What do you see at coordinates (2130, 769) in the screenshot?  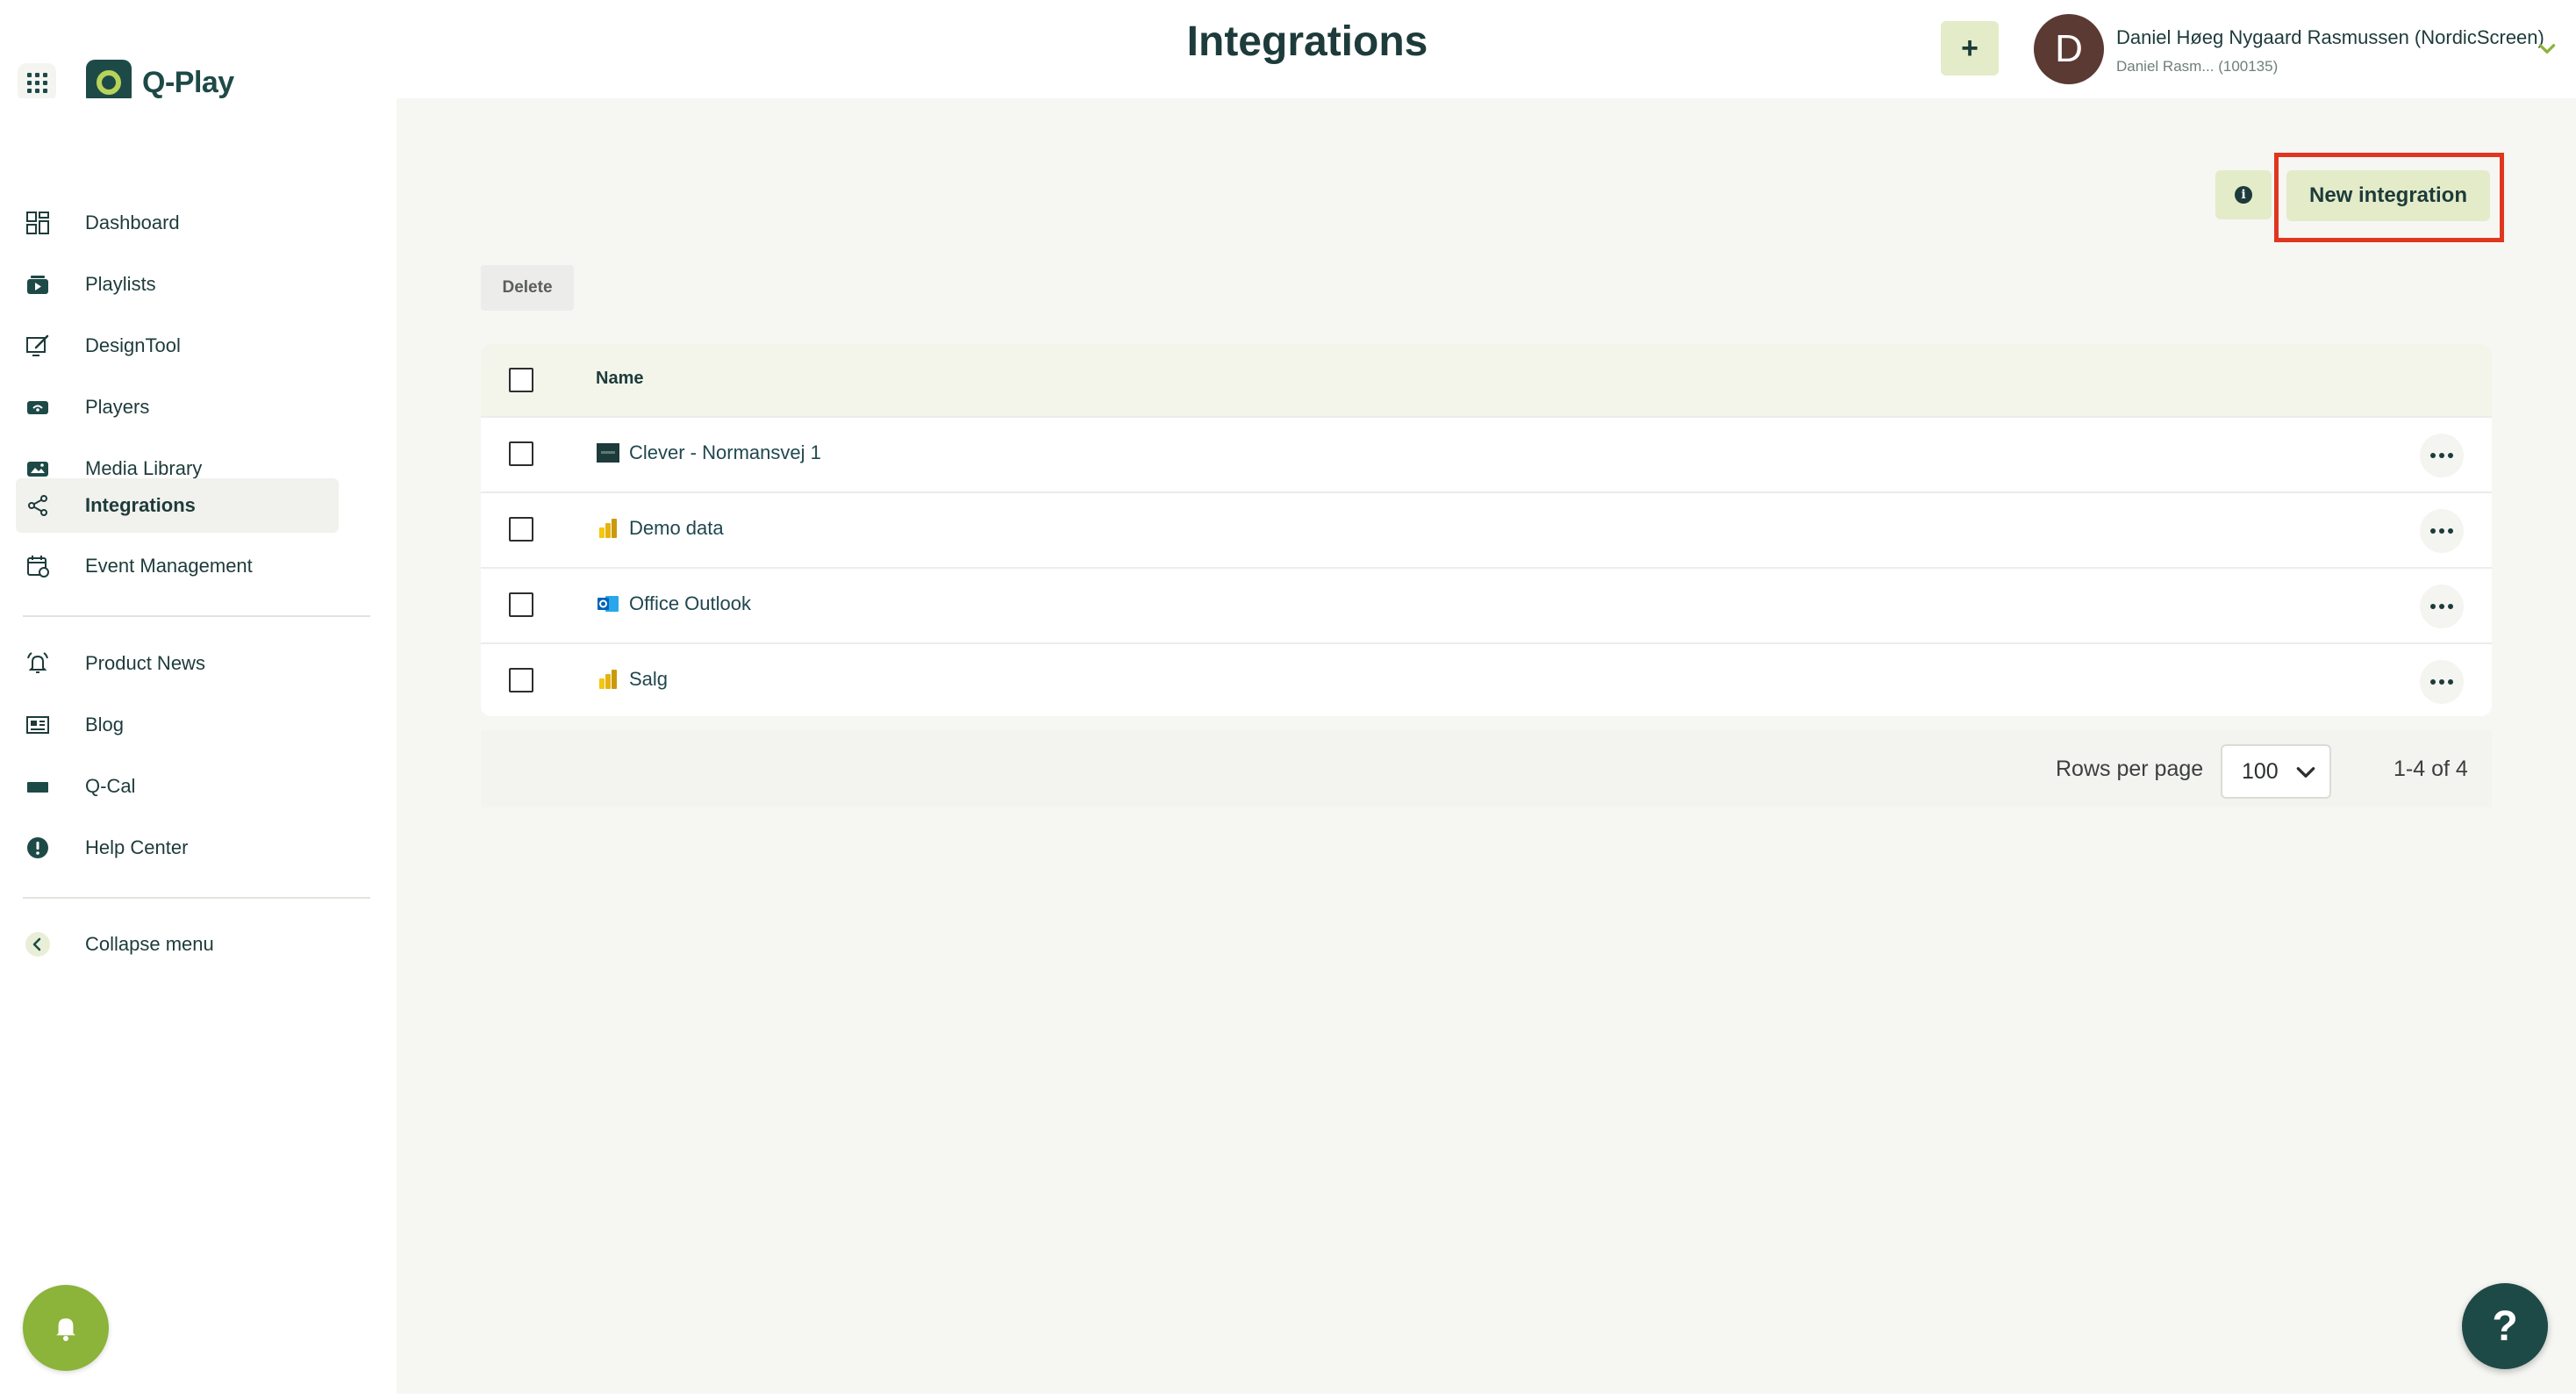 I see `rows-per-page-label: Rows per page` at bounding box center [2130, 769].